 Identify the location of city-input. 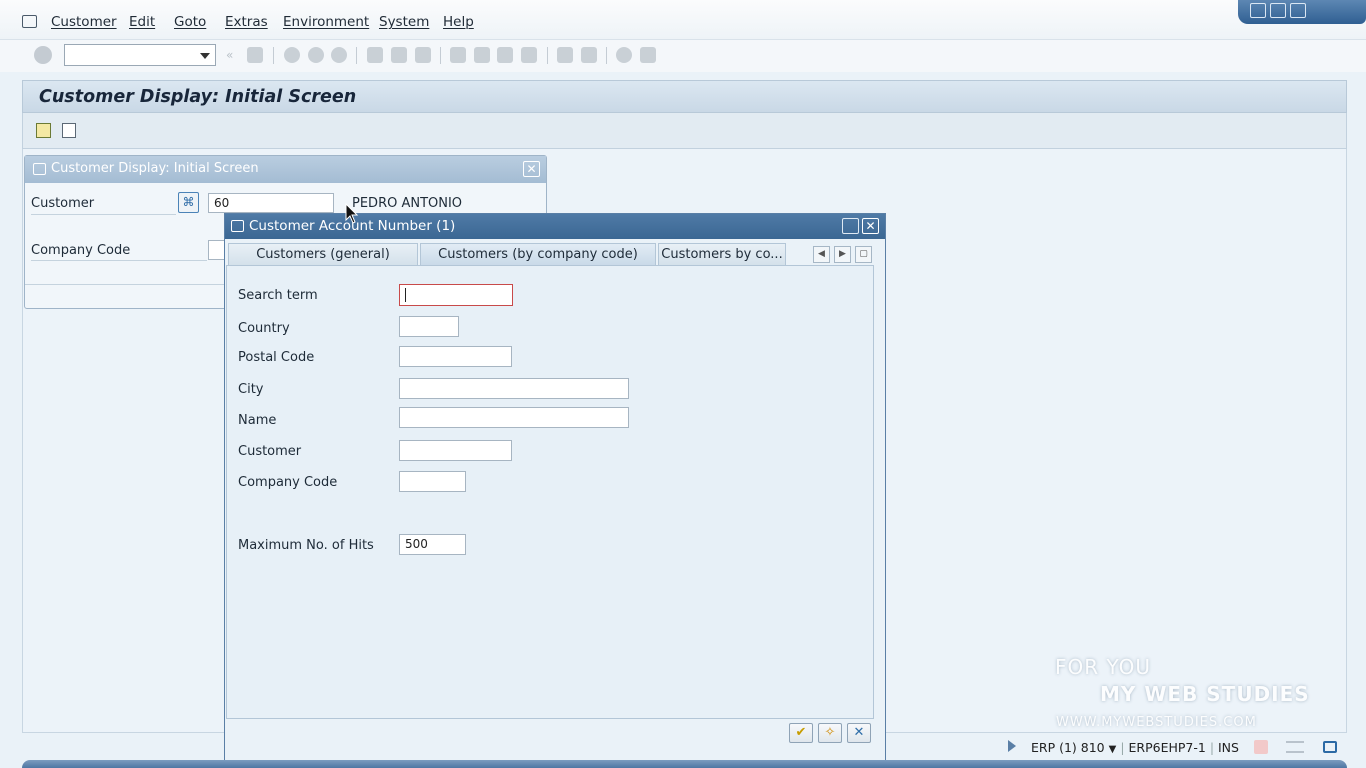
(514, 388).